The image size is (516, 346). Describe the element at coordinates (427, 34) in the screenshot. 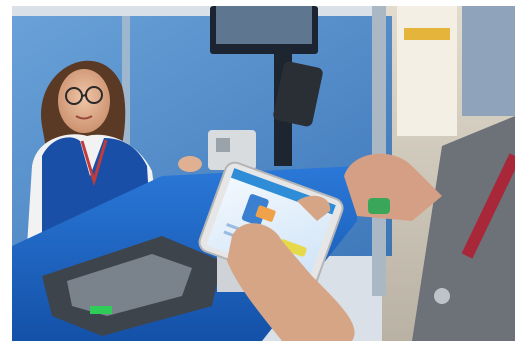

I see `store-sign-stripe` at that location.